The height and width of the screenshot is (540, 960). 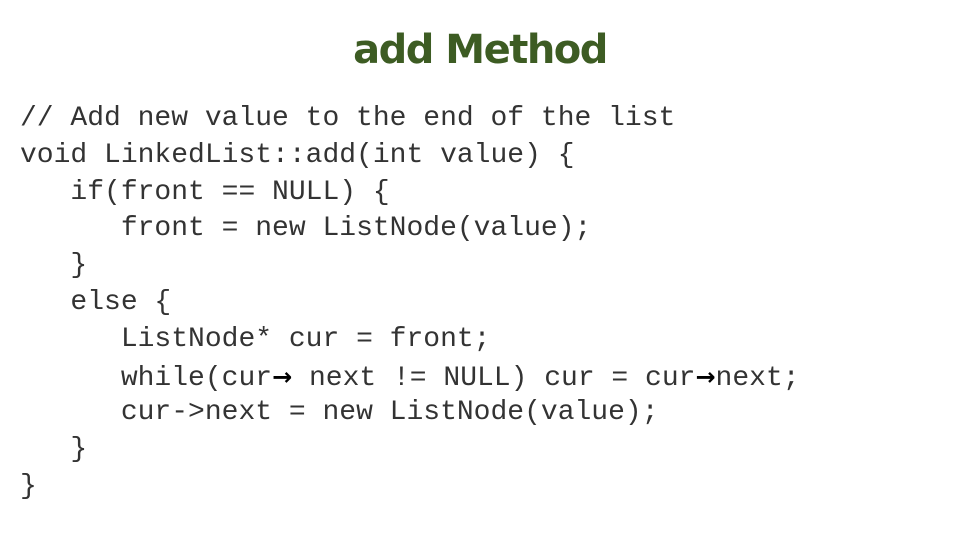 I want to click on code-line-else: else {, so click(x=410, y=303).